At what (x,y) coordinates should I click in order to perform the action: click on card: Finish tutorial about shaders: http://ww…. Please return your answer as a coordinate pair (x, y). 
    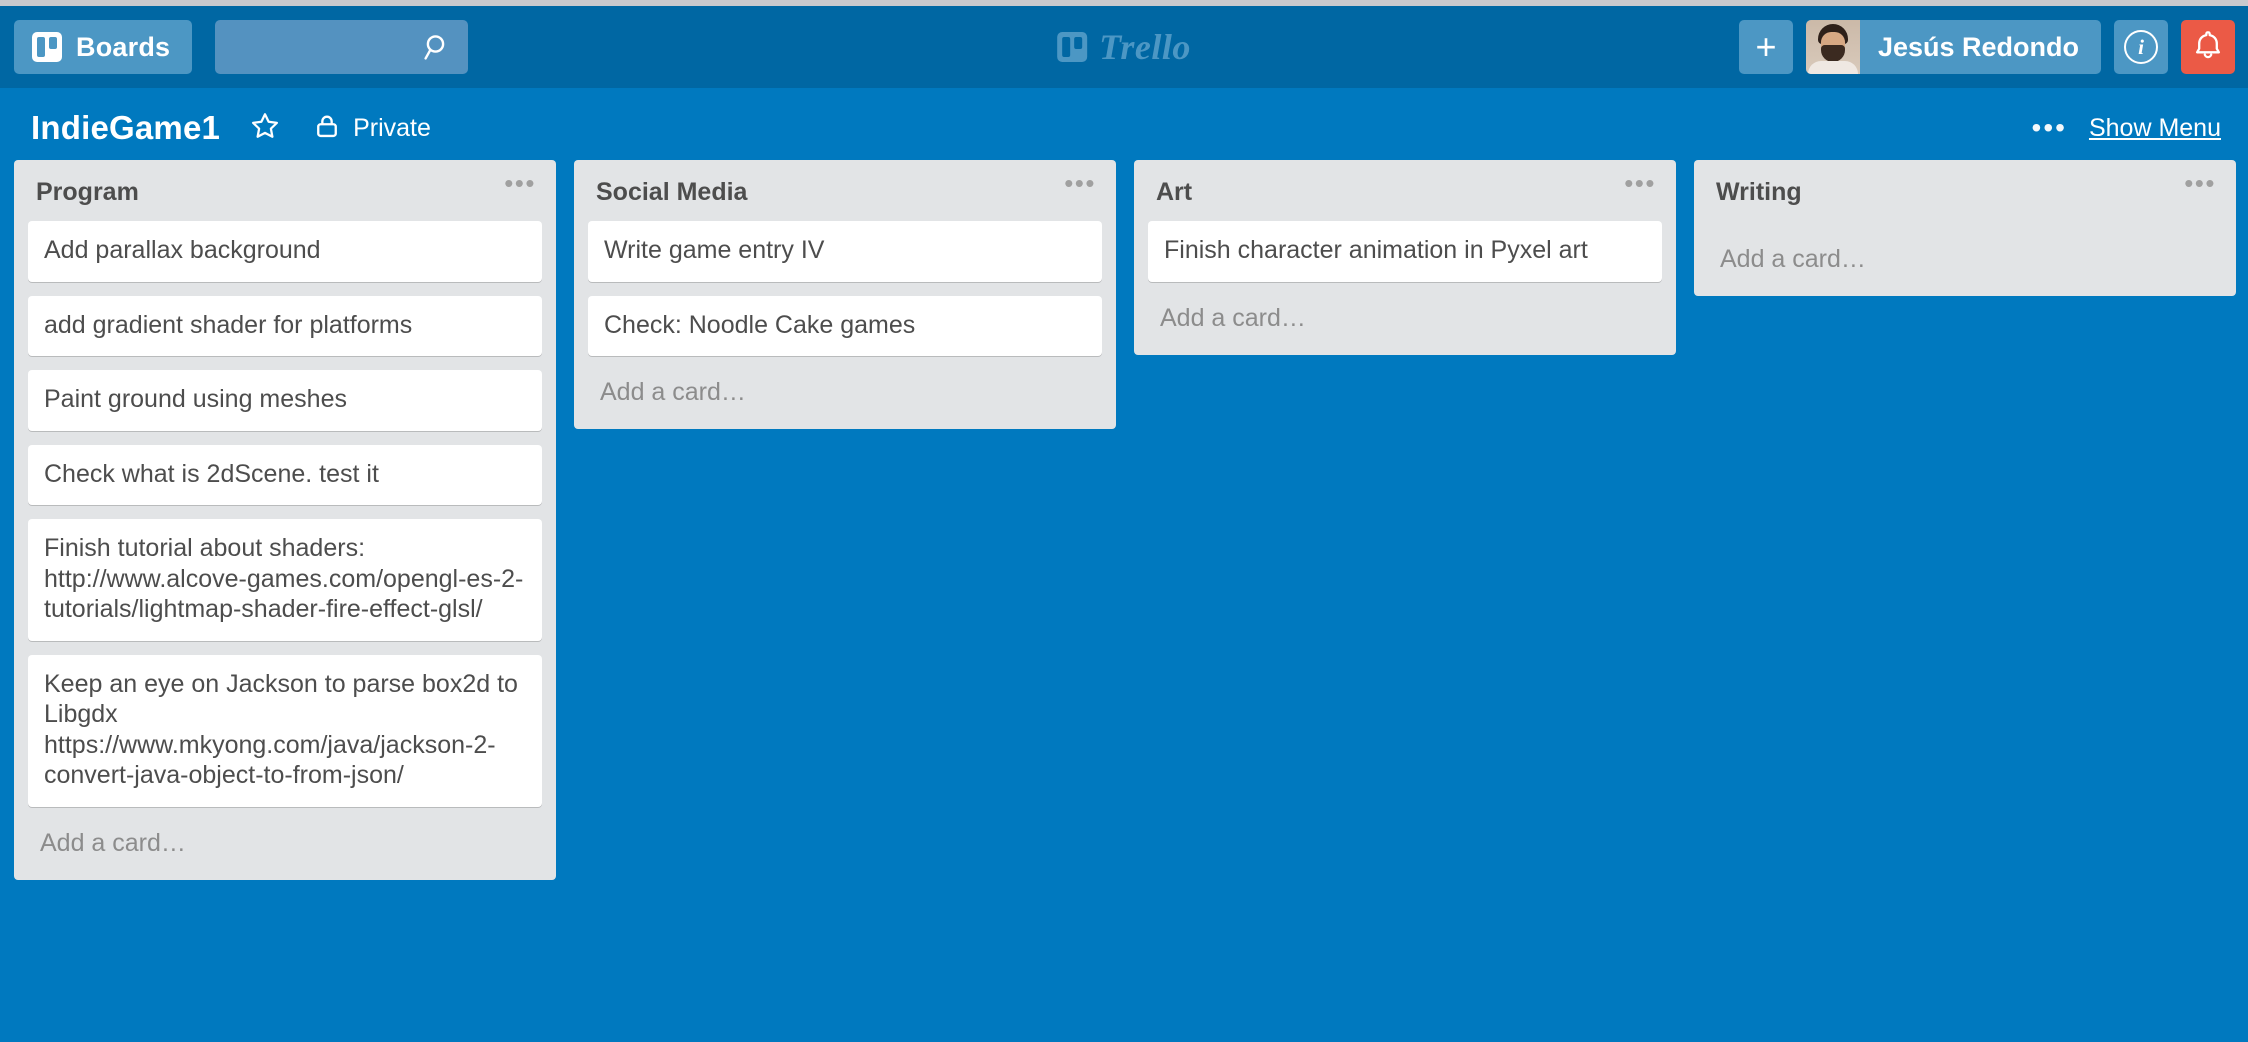
    Looking at the image, I should click on (285, 580).